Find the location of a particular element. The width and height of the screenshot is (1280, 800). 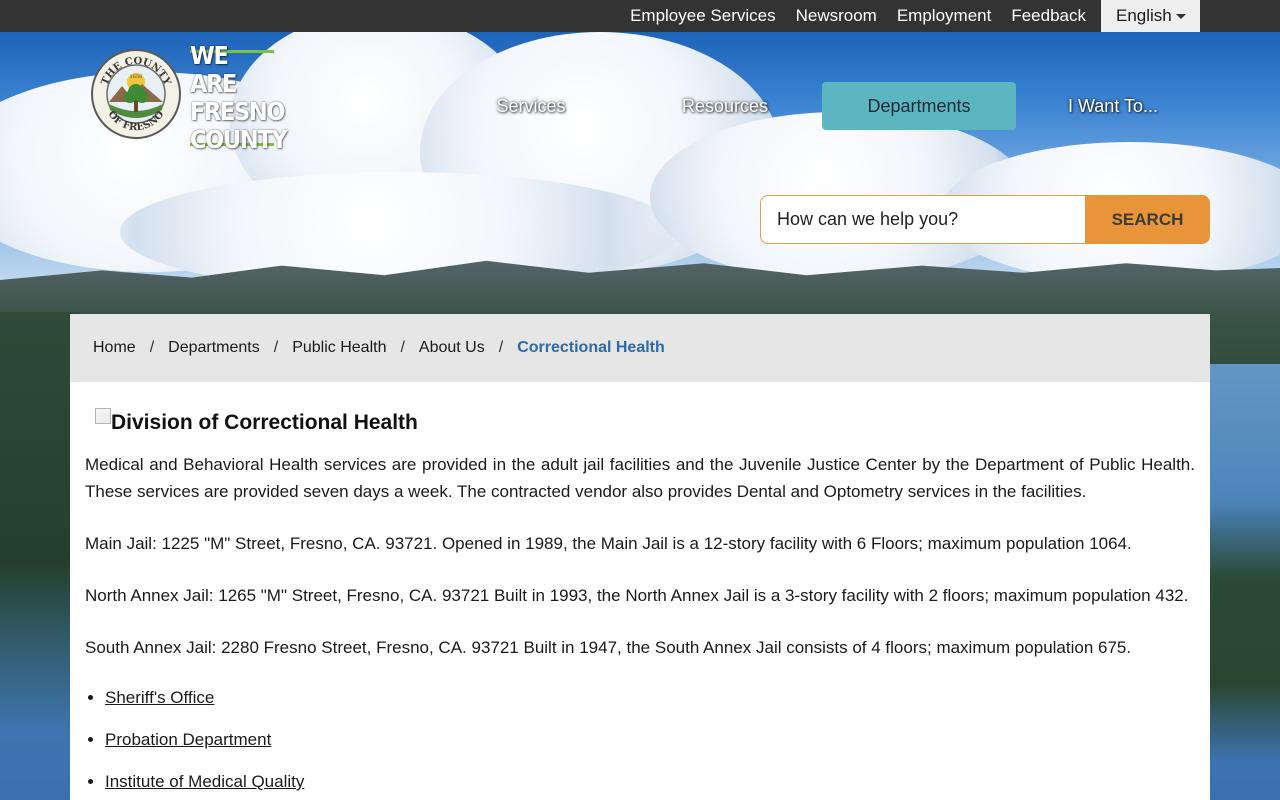

language-select-value: English is located at coordinates (1144, 15).